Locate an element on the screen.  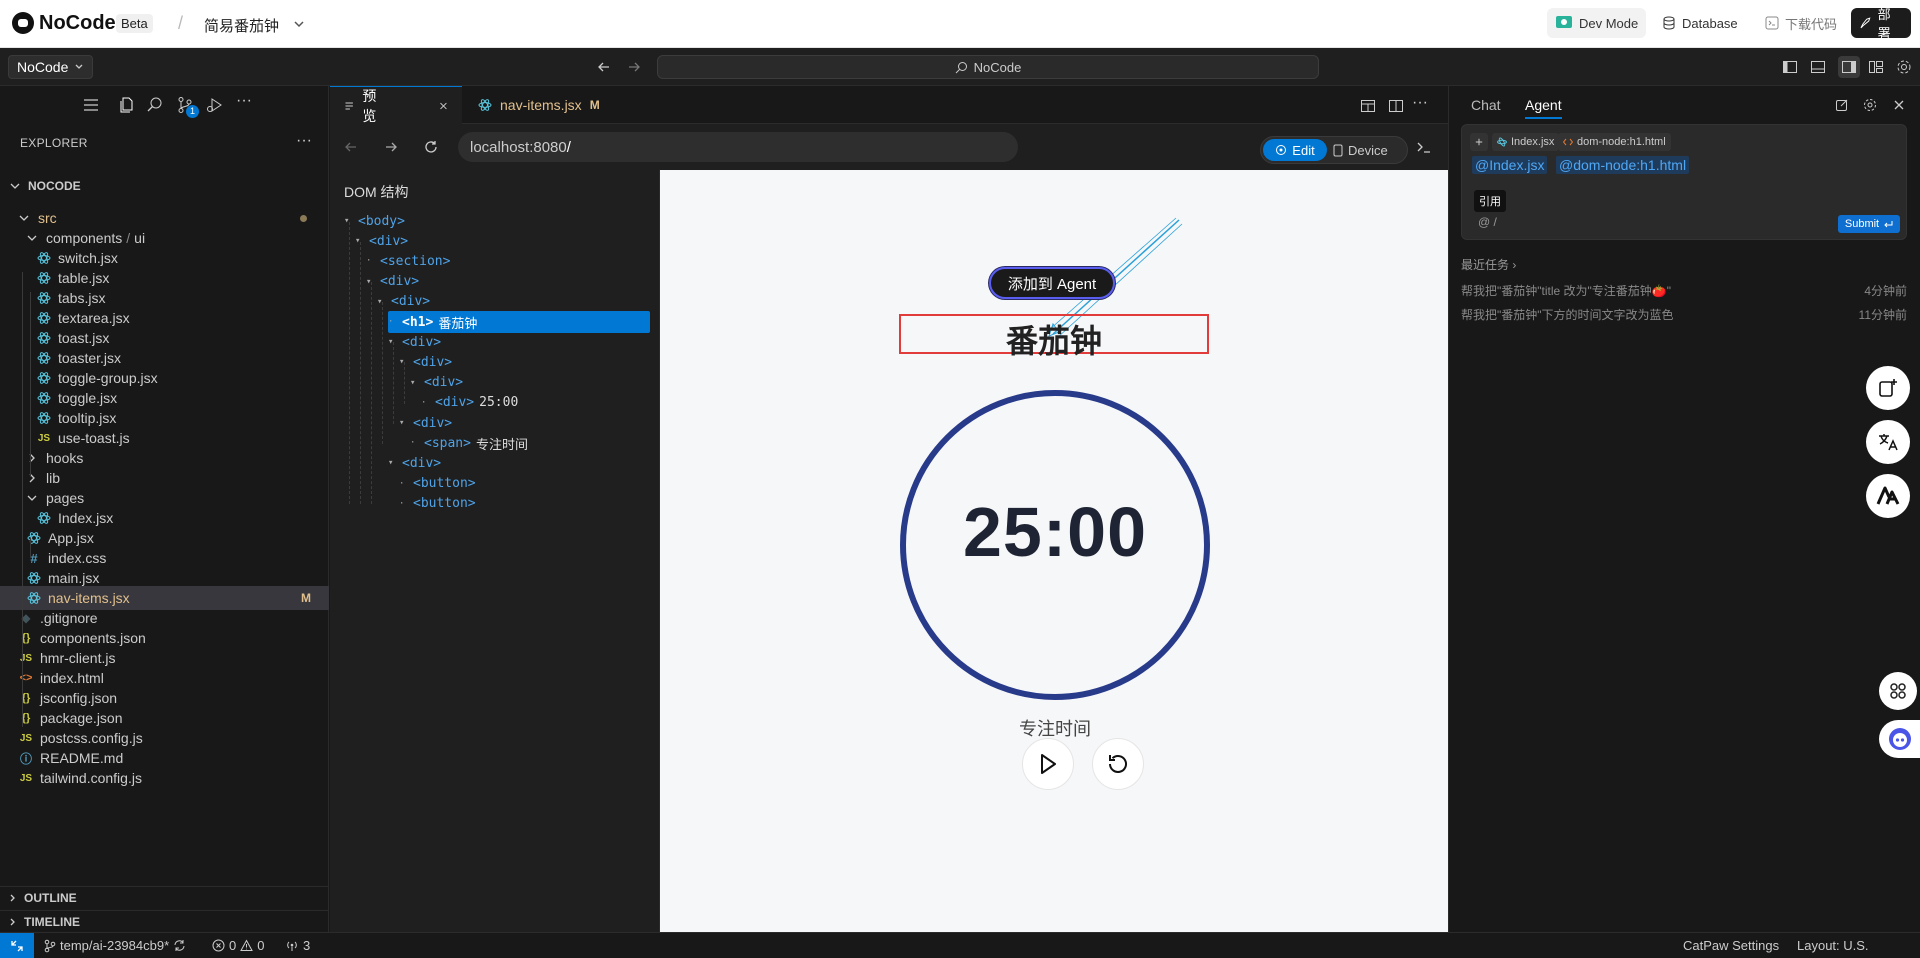
dom-node-text: 专注时间 is located at coordinates (501, 445).